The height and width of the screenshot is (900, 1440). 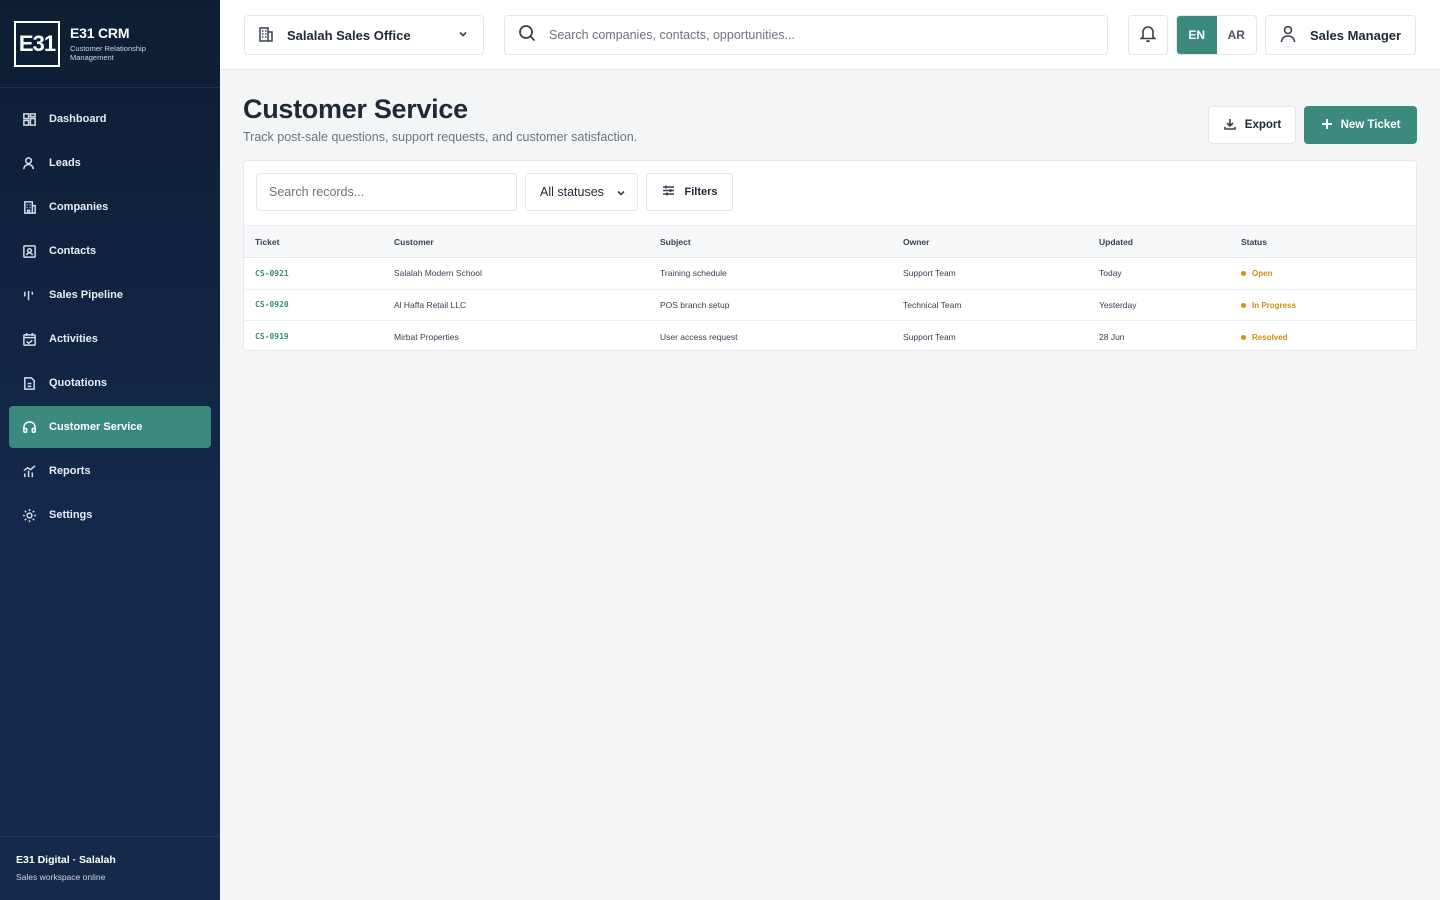 What do you see at coordinates (110, 471) in the screenshot?
I see `sidebar-item-reports: Reports` at bounding box center [110, 471].